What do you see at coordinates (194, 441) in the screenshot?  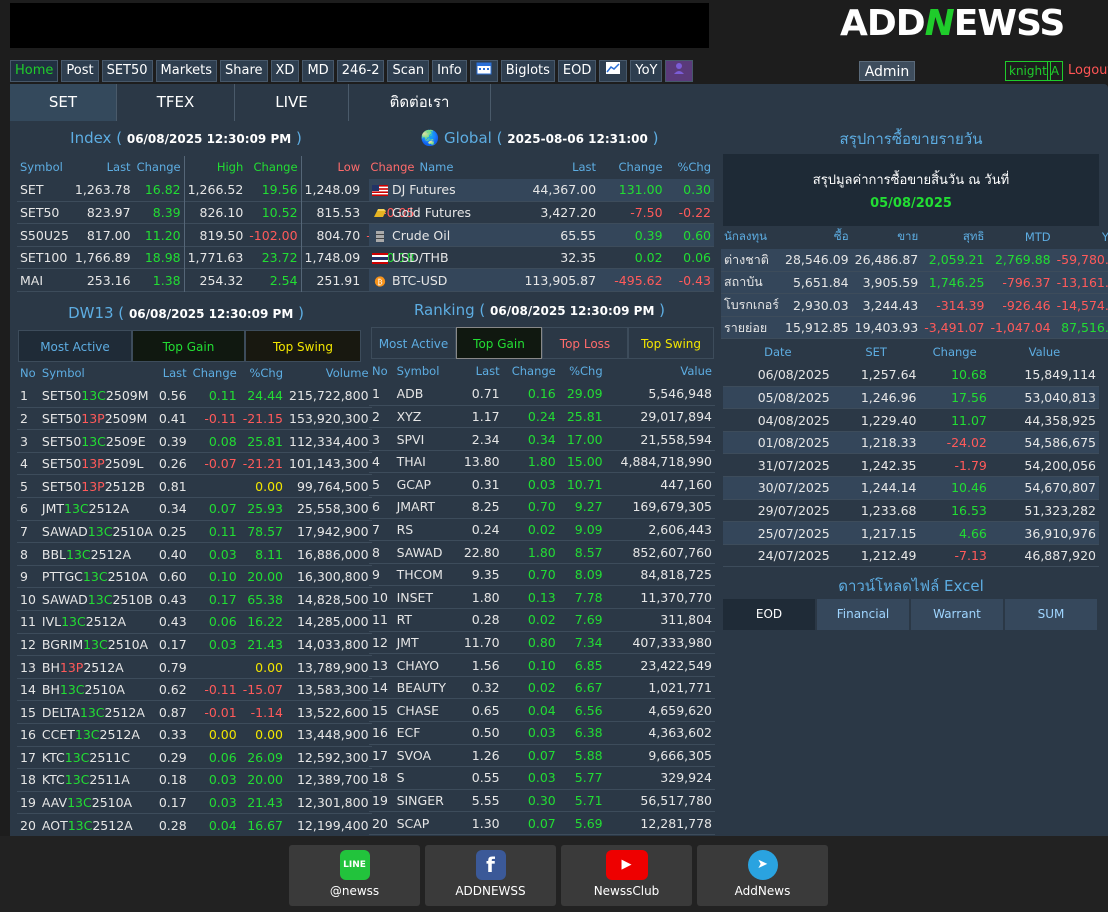 I see `dw-row: 3 SET5013C2509E 0.39 0.08 25.81 112,334,400` at bounding box center [194, 441].